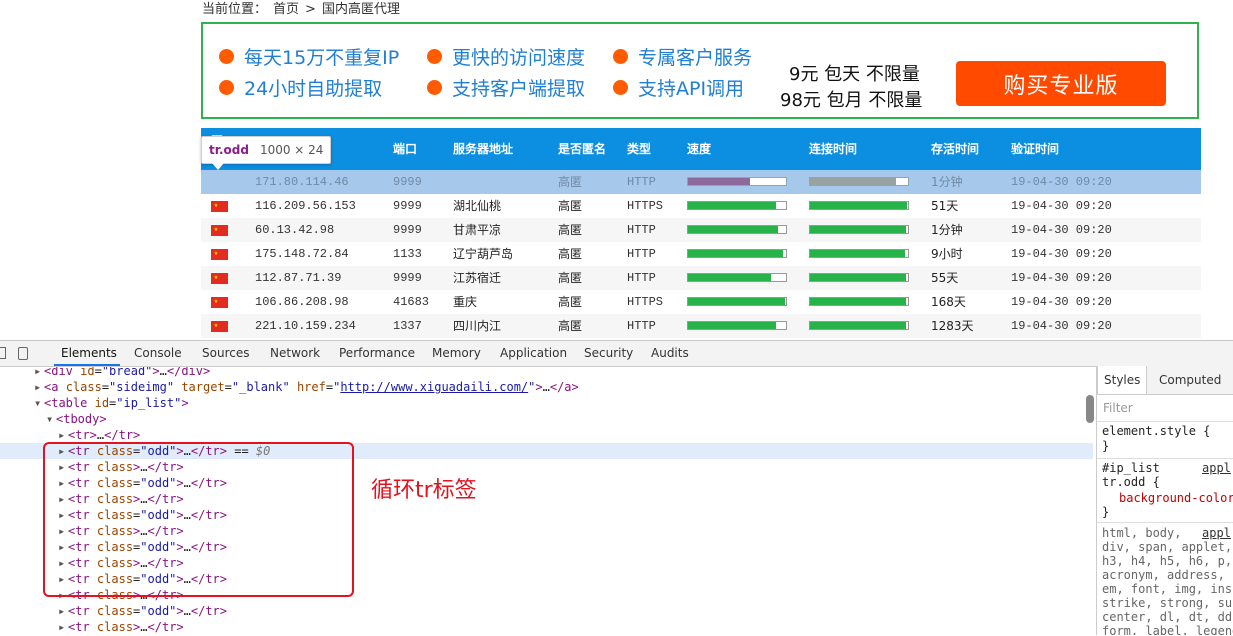  Describe the element at coordinates (305, 206) in the screenshot. I see `cell-ip: 116.209.56.153` at that location.